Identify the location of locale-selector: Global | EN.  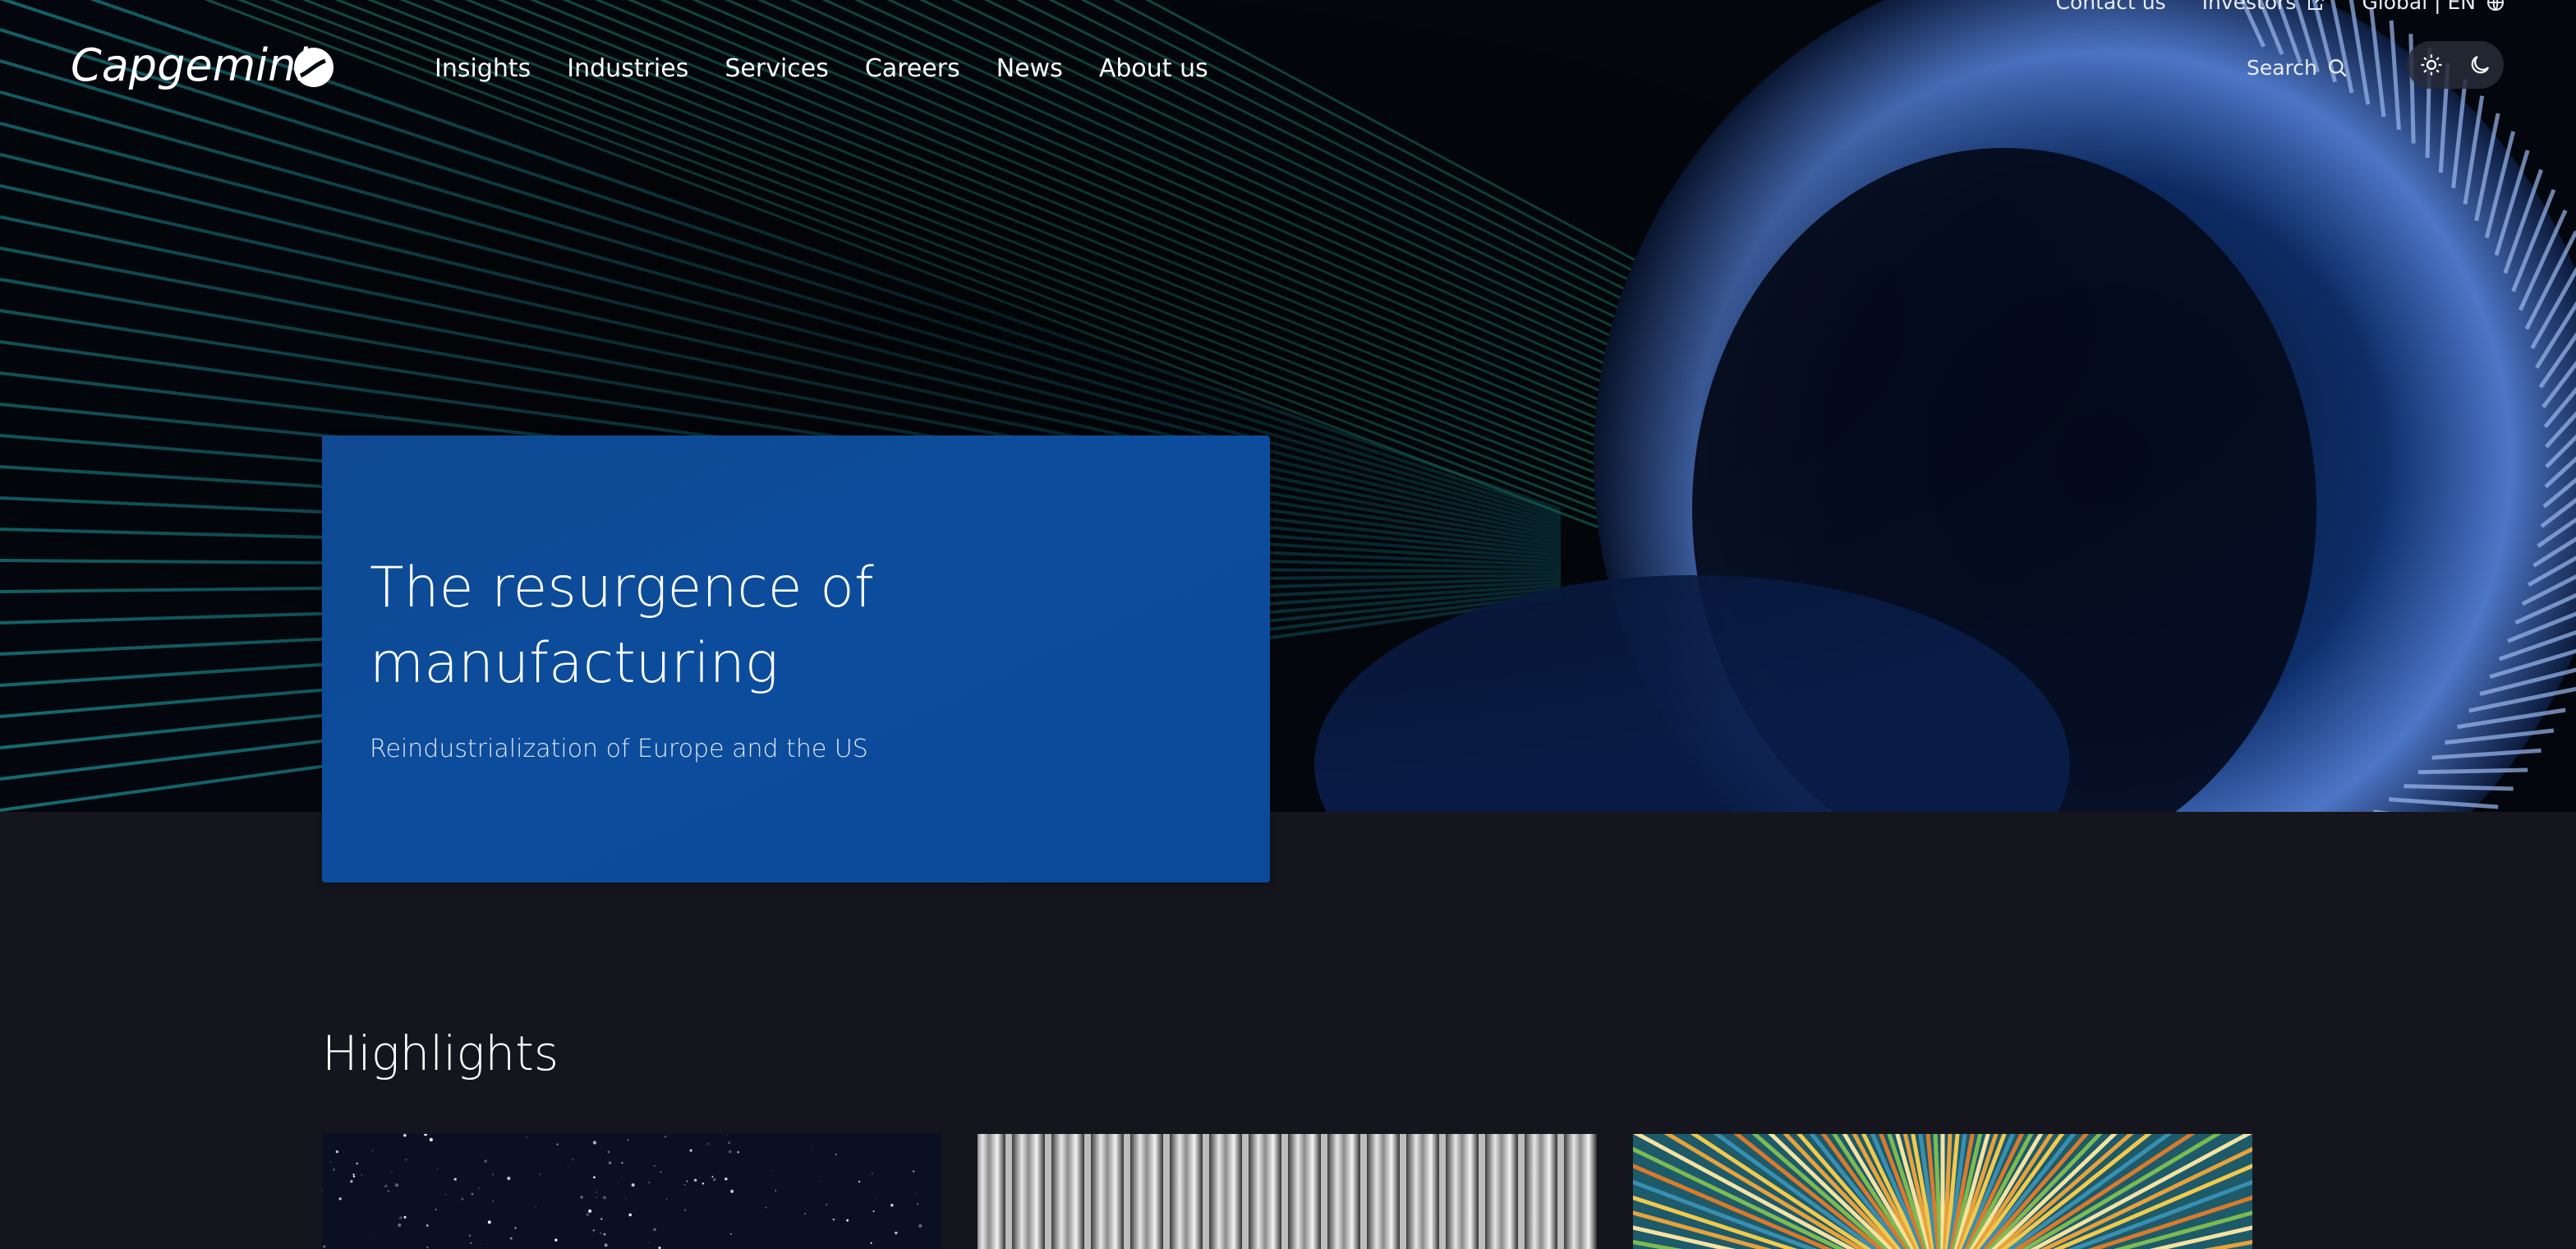
(2433, 7).